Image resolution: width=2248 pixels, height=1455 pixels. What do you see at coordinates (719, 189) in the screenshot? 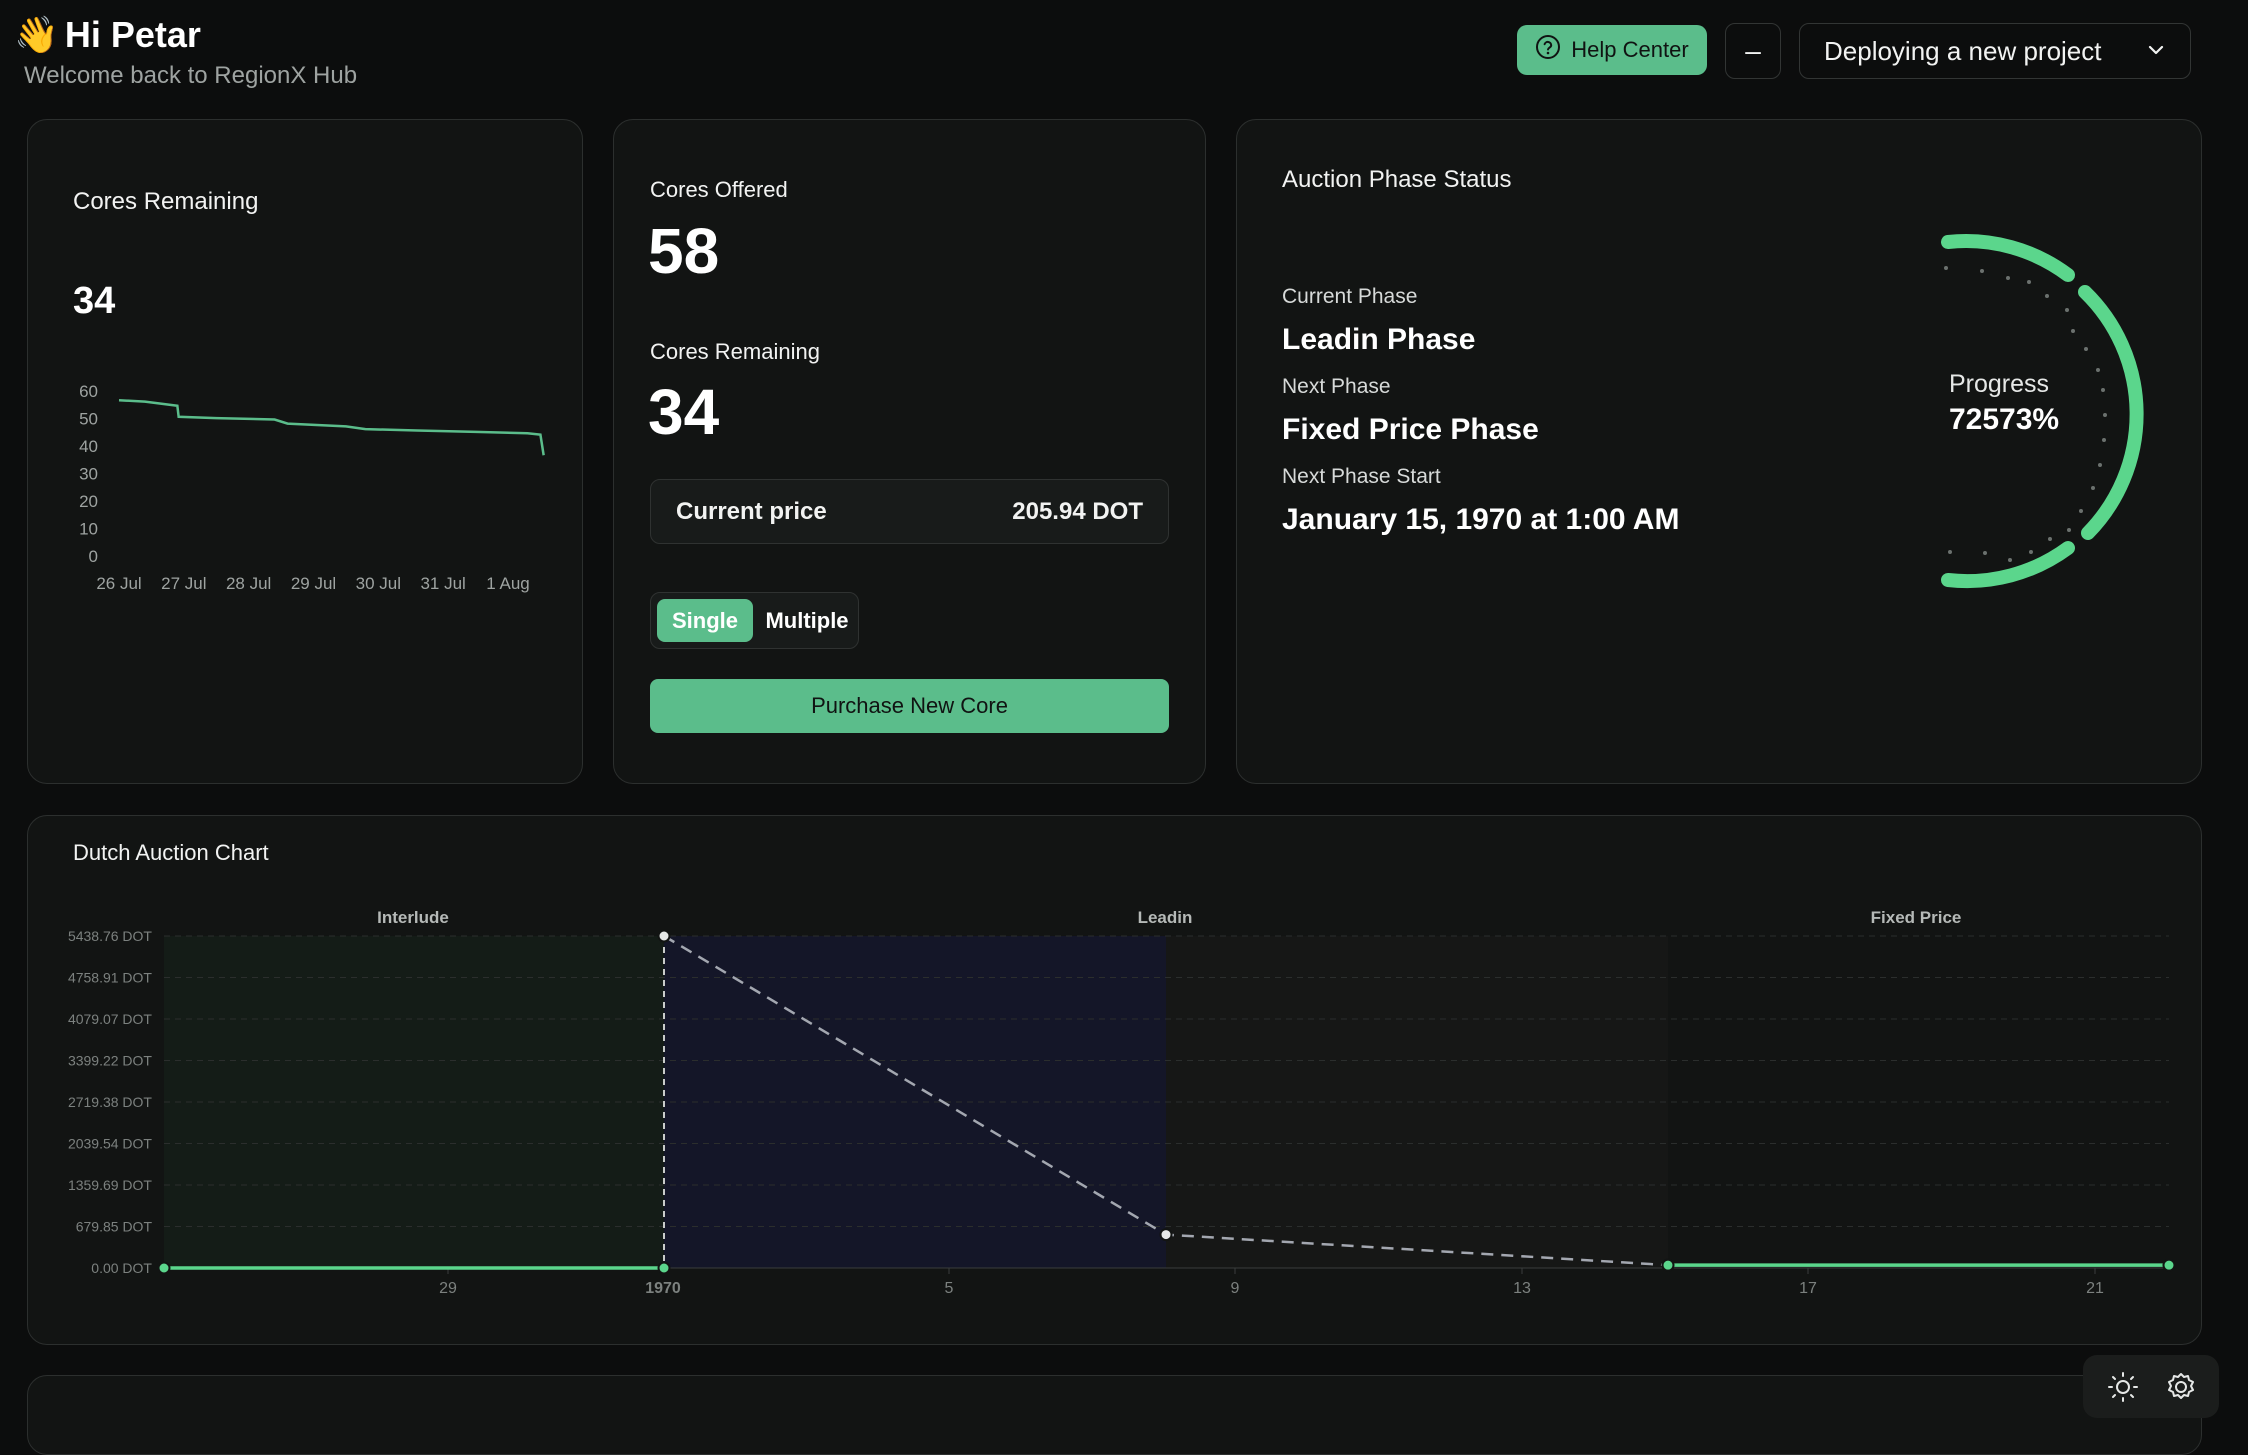
I see `cores-offered-label: Cores Offered` at bounding box center [719, 189].